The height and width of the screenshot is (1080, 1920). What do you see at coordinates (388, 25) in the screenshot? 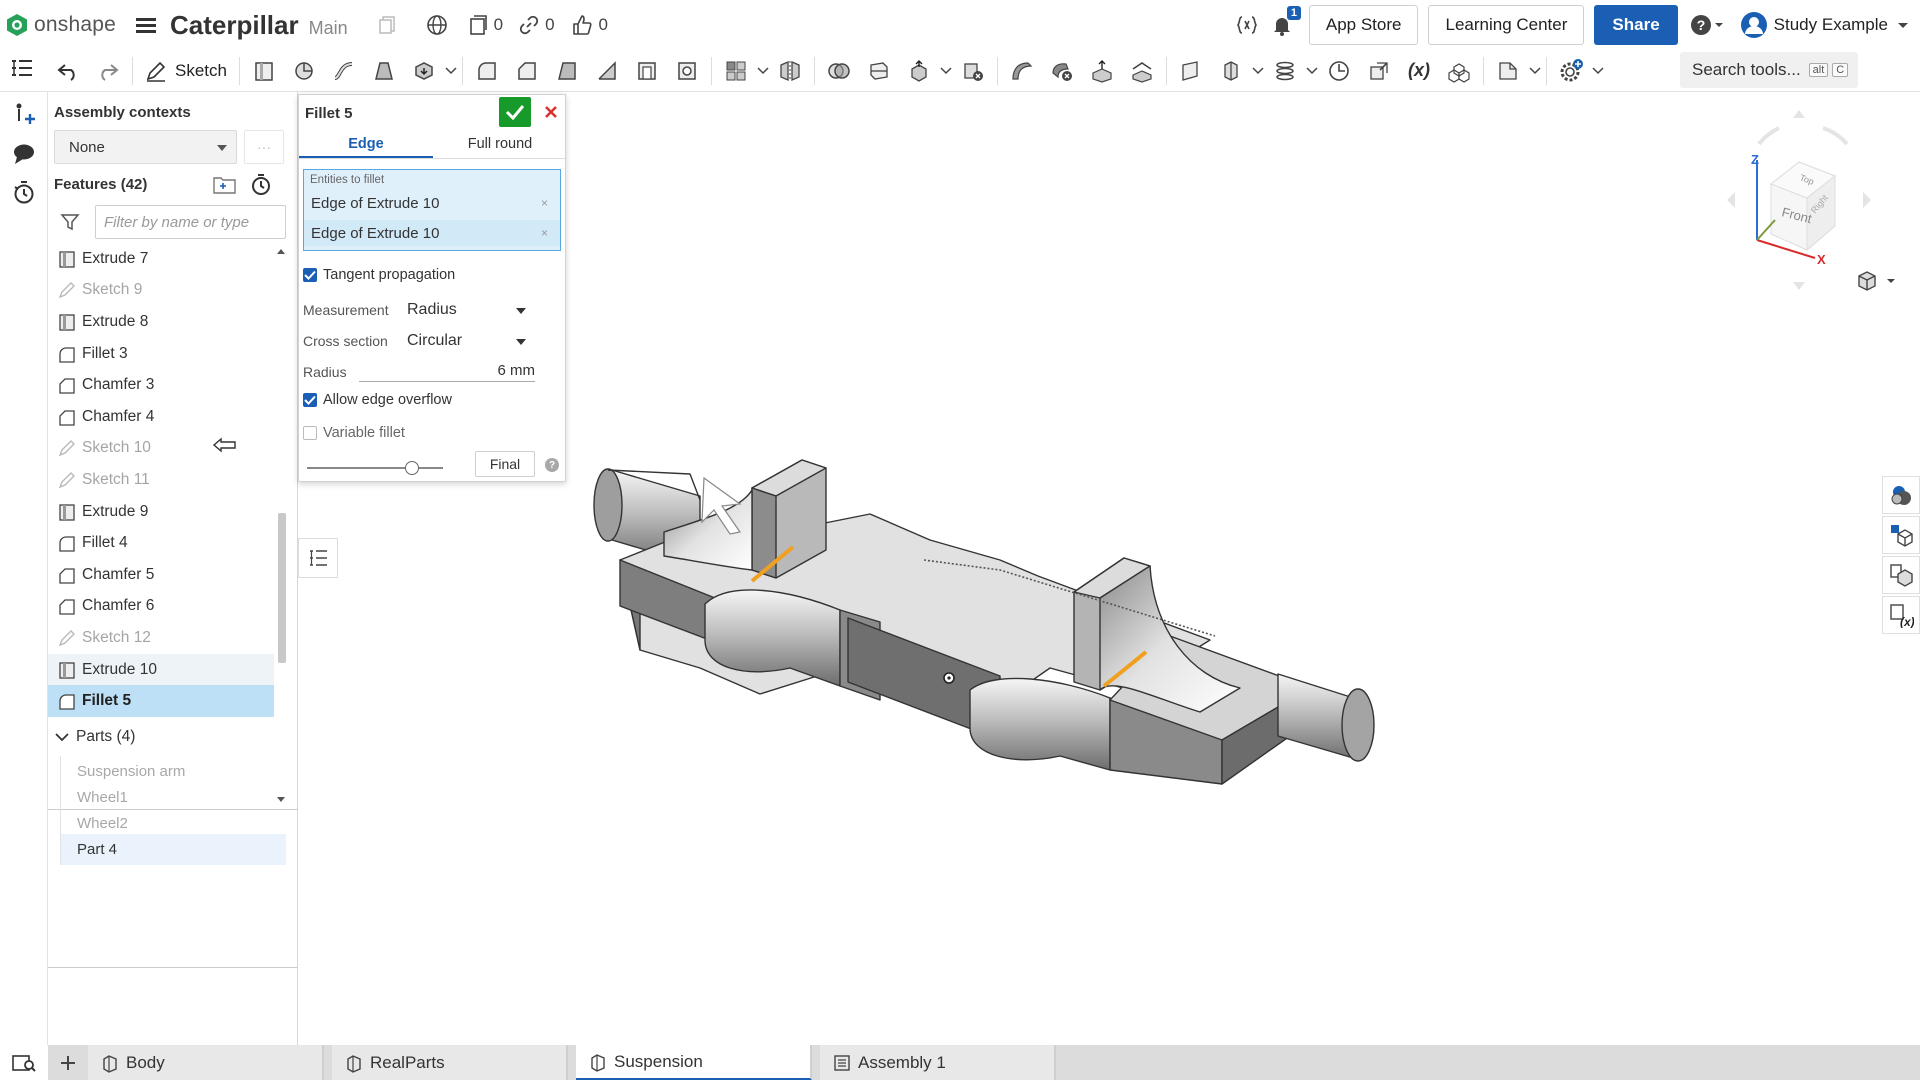
I see `copy-document-button` at bounding box center [388, 25].